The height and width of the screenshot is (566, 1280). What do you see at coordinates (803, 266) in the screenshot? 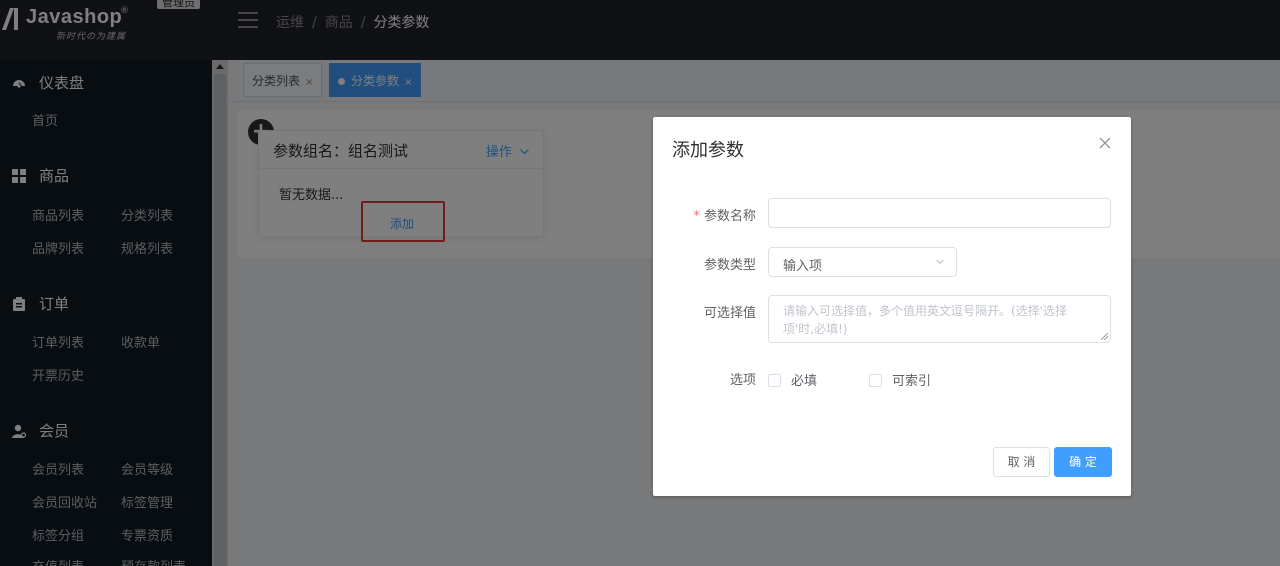
I see `param-type-value: 输入项` at bounding box center [803, 266].